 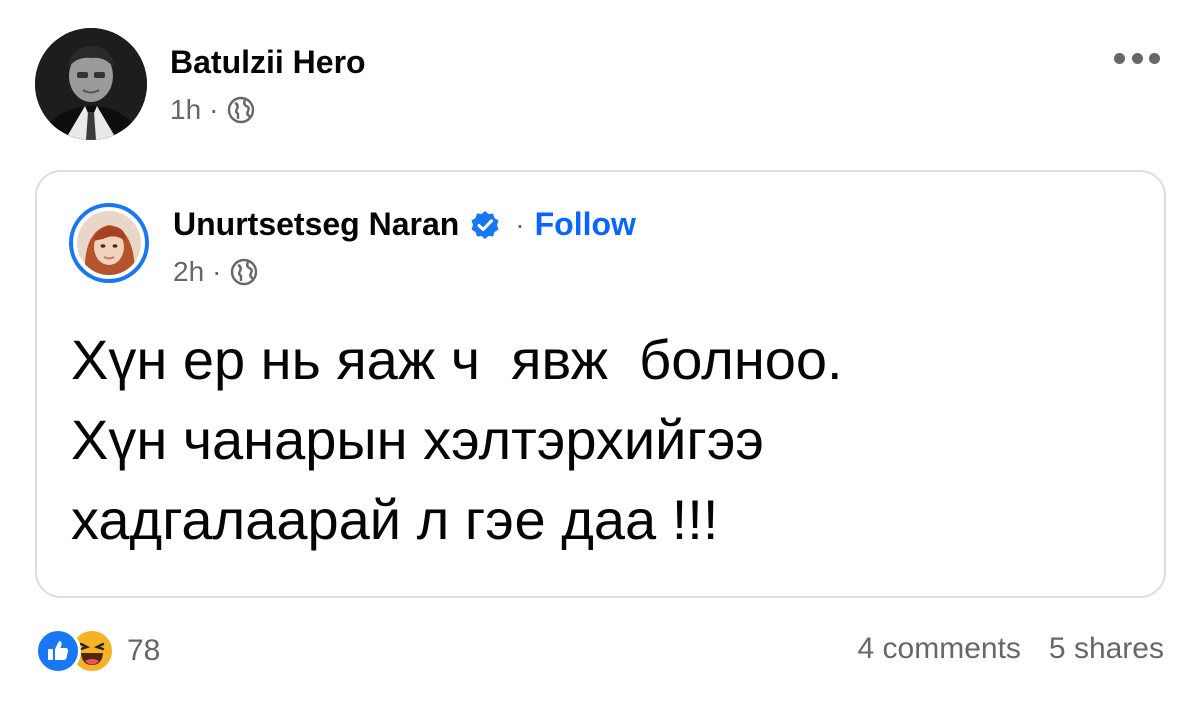 What do you see at coordinates (485, 224) in the screenshot?
I see `verified-badge-icon` at bounding box center [485, 224].